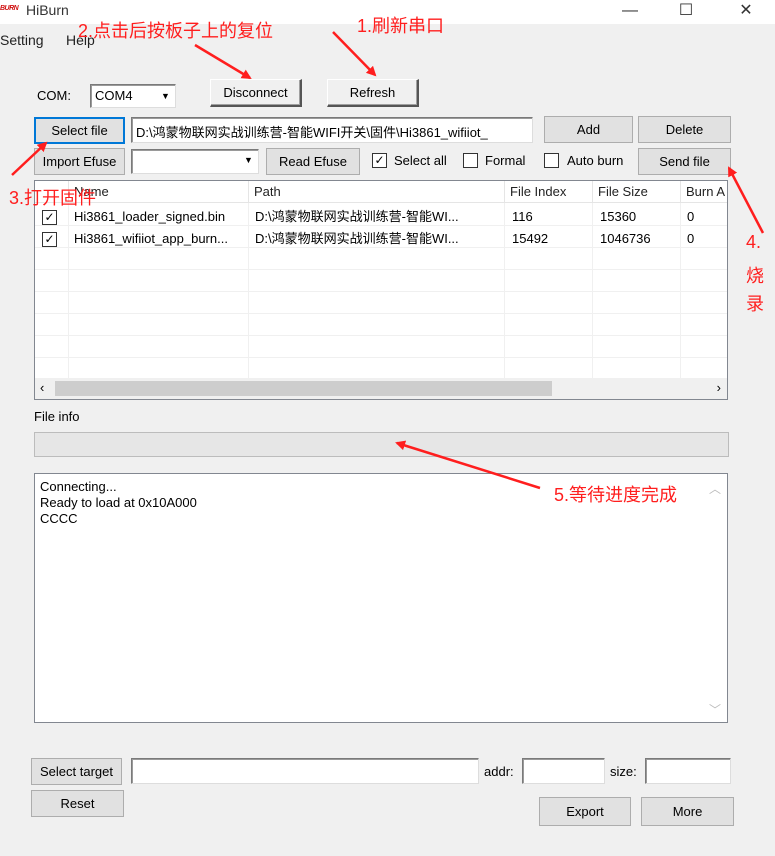  What do you see at coordinates (401, 26) in the screenshot?
I see `annotation-step-1: 1.刷新串口` at bounding box center [401, 26].